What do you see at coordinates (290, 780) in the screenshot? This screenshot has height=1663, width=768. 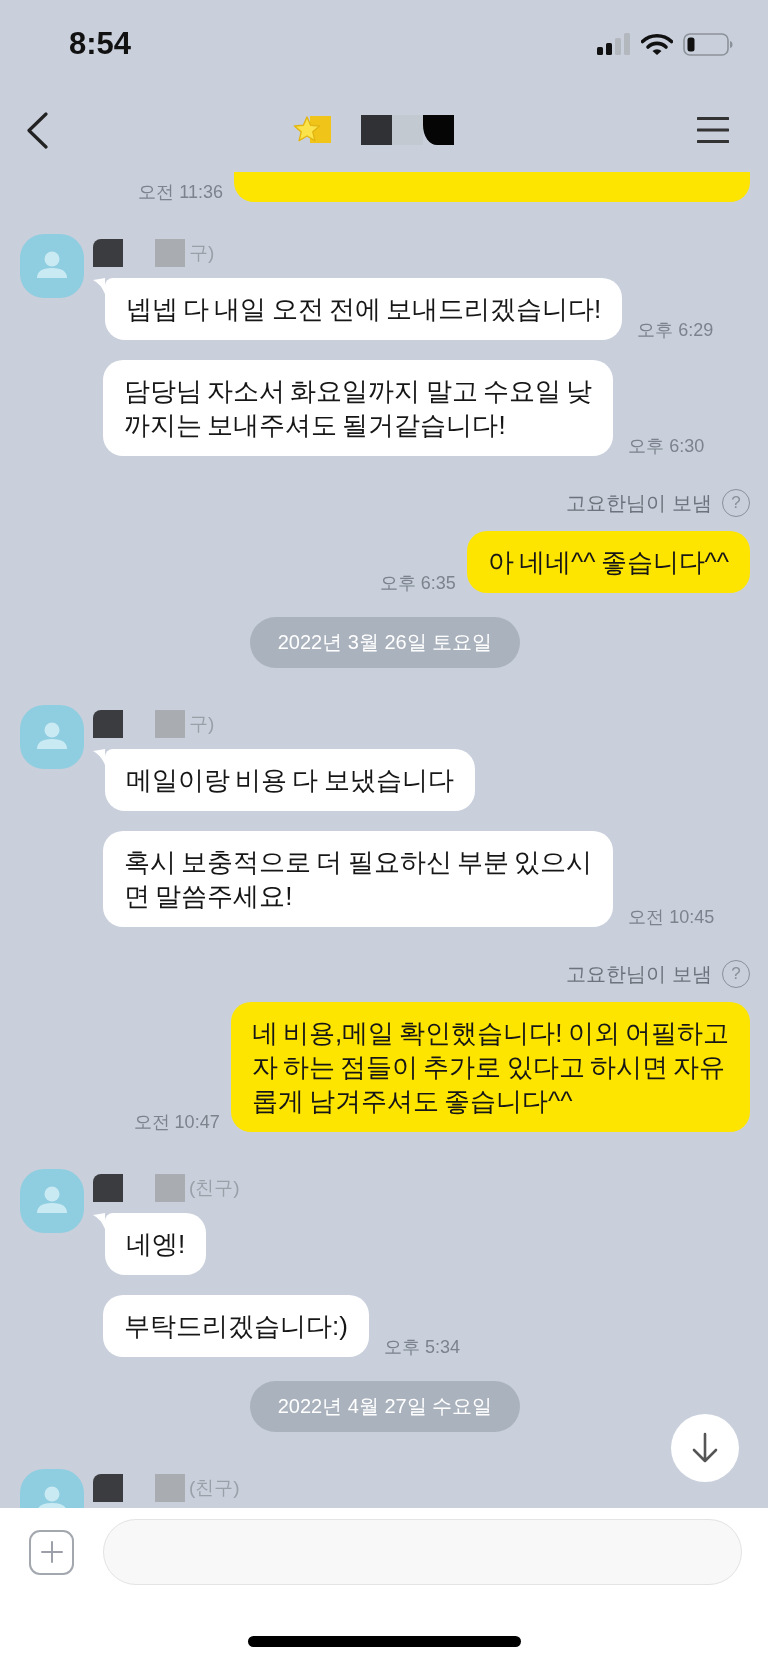 I see `message-bubble: 메일이랑 비용 다 보냈습니다` at bounding box center [290, 780].